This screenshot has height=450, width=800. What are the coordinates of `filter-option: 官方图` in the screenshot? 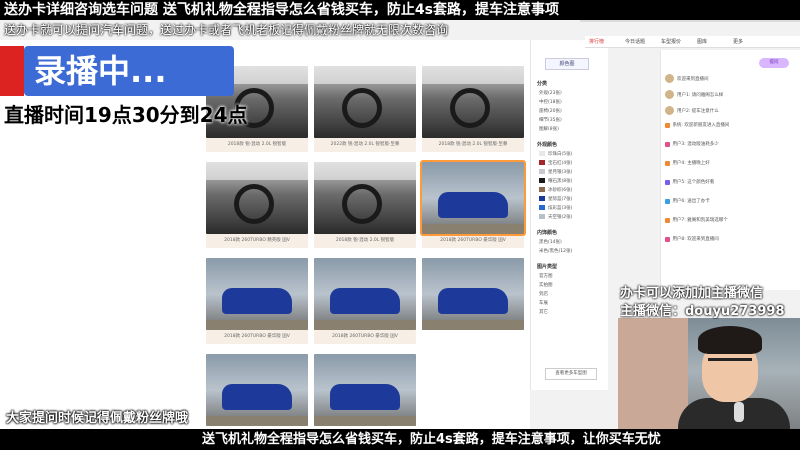 It's located at (546, 276).